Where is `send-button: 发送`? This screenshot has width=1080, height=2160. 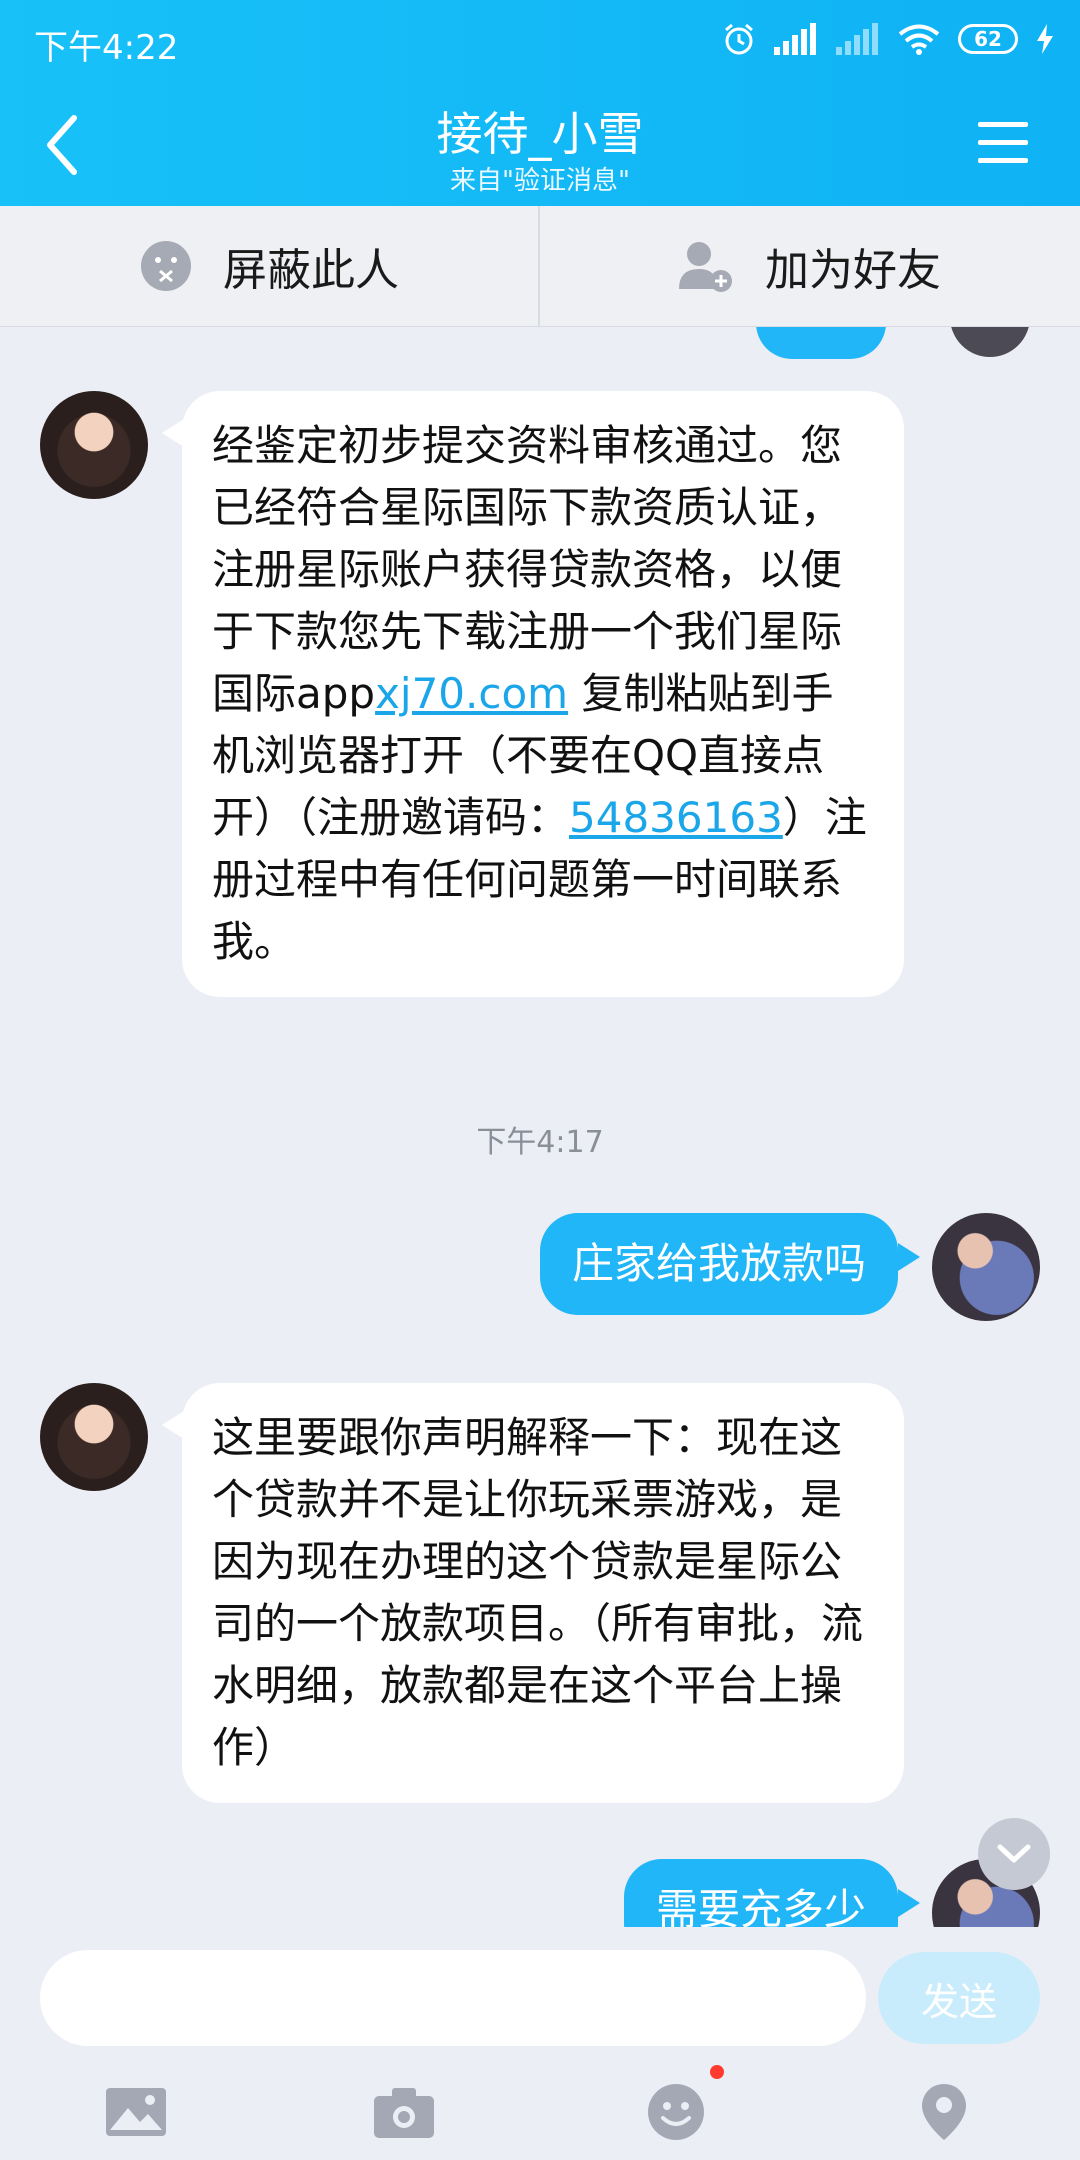
send-button: 发送 is located at coordinates (959, 1998).